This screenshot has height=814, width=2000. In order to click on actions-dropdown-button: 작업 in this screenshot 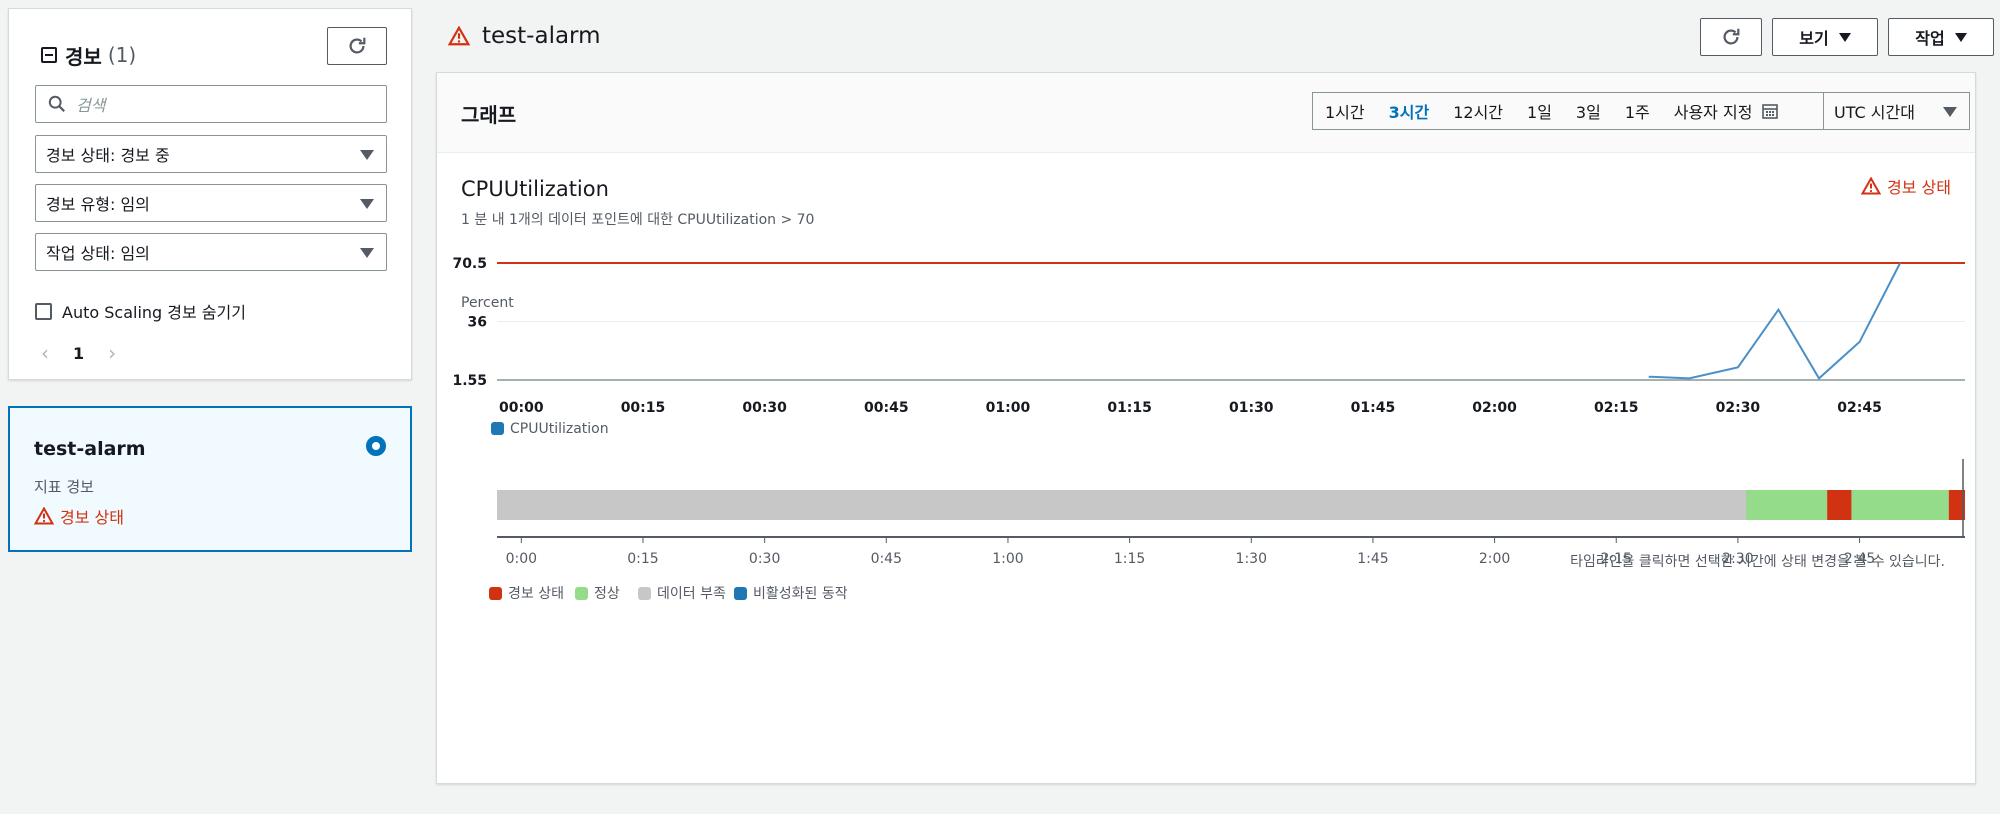, I will do `click(1941, 37)`.